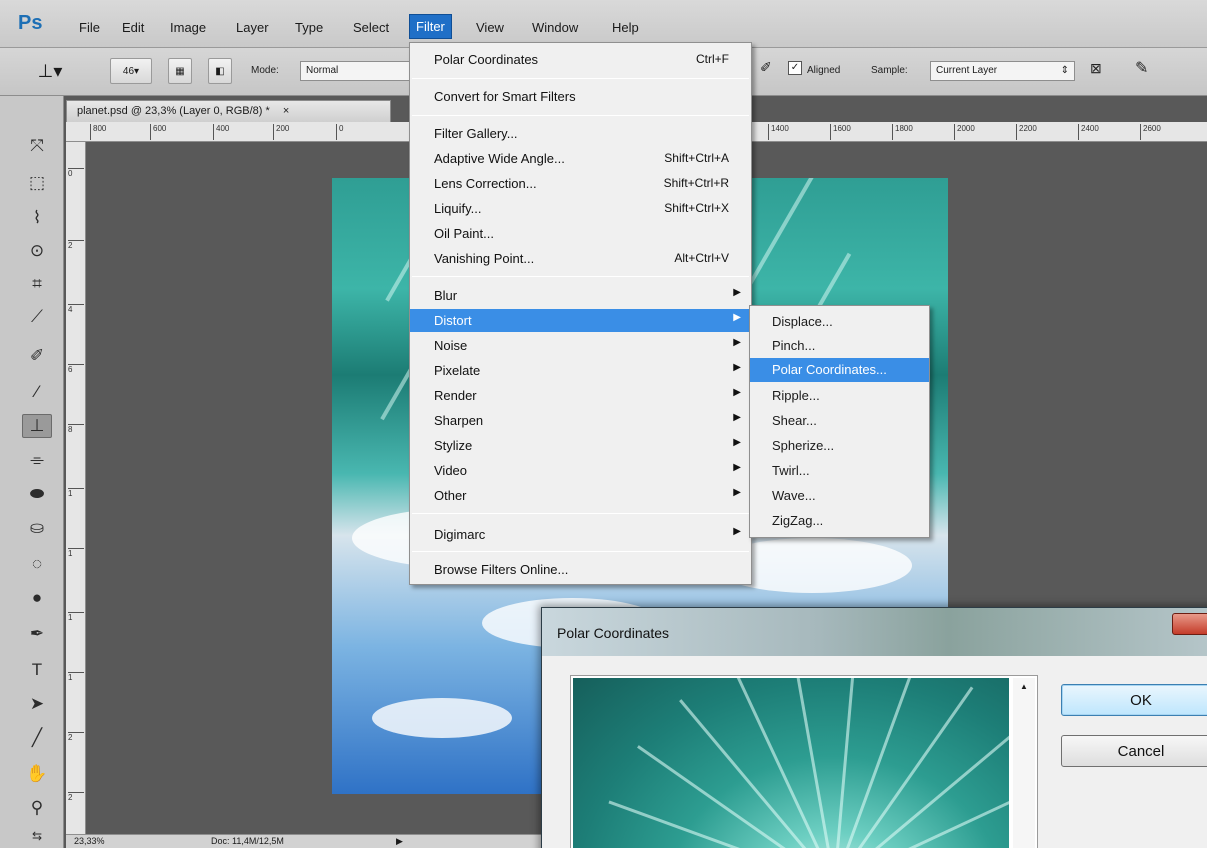 The height and width of the screenshot is (848, 1207). I want to click on clone-stamp-tool-icon: ⊥, so click(37, 426).